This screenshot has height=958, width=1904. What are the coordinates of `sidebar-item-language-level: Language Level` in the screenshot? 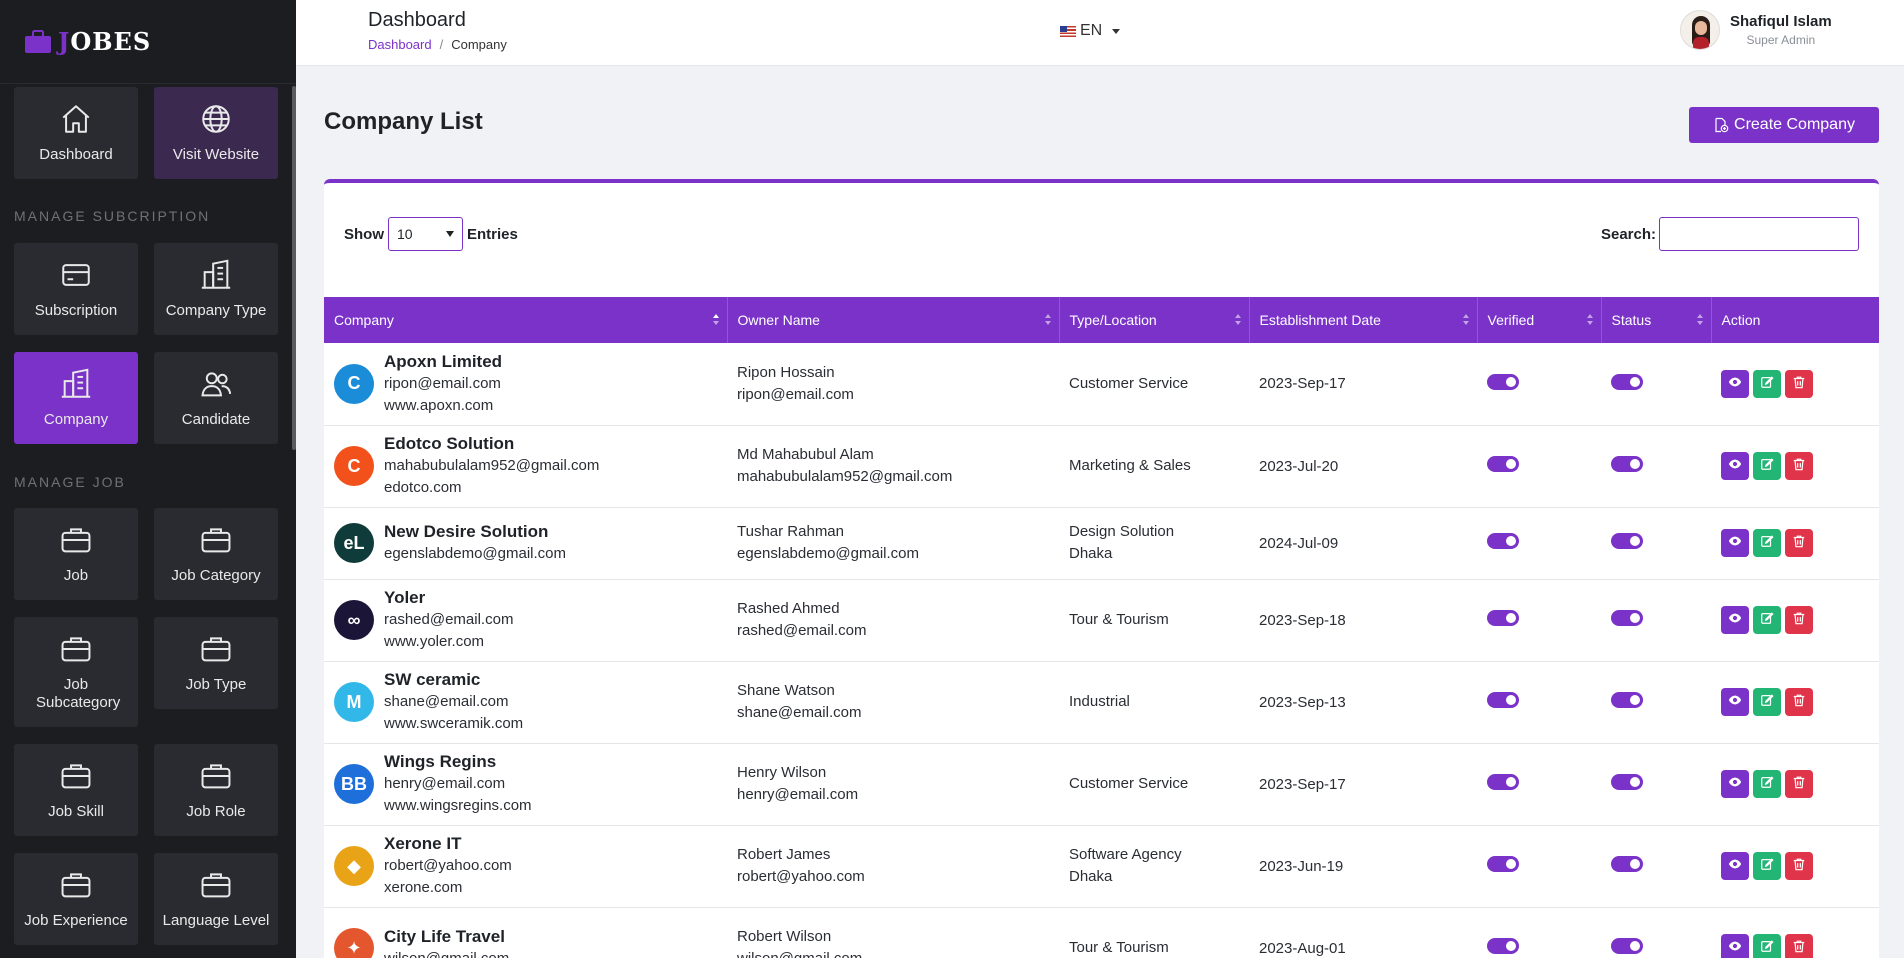 It's located at (216, 899).